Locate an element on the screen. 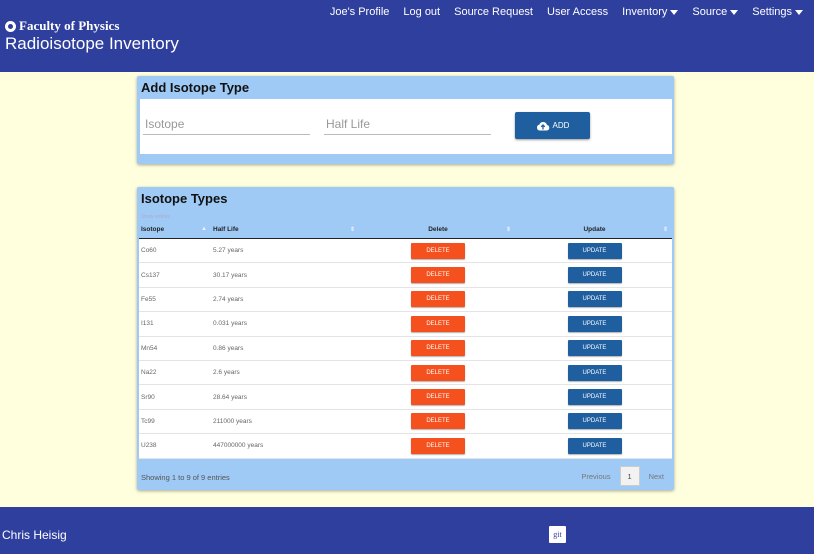  isotope-cell: U238 is located at coordinates (175, 446).